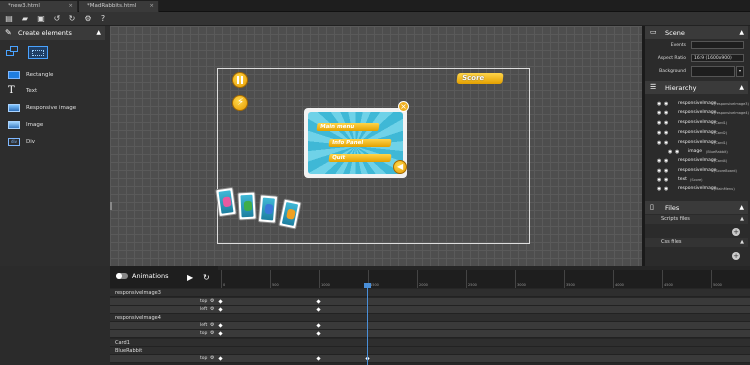 The width and height of the screenshot is (750, 365). What do you see at coordinates (713, 71) in the screenshot?
I see `background-color-field` at bounding box center [713, 71].